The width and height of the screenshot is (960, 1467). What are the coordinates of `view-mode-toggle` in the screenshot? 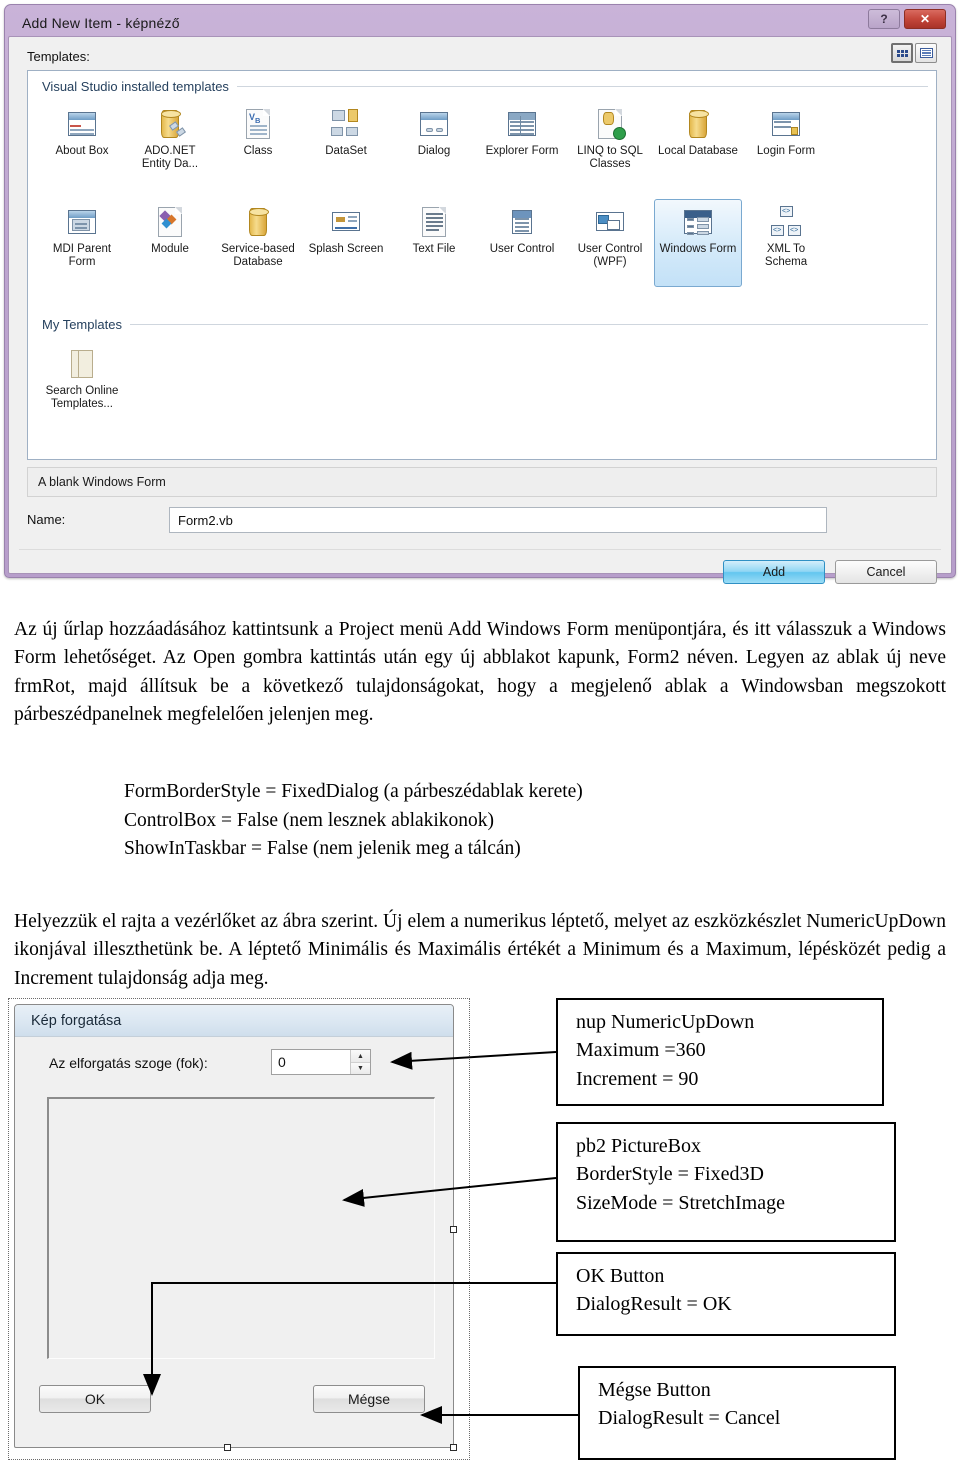 It's located at (914, 53).